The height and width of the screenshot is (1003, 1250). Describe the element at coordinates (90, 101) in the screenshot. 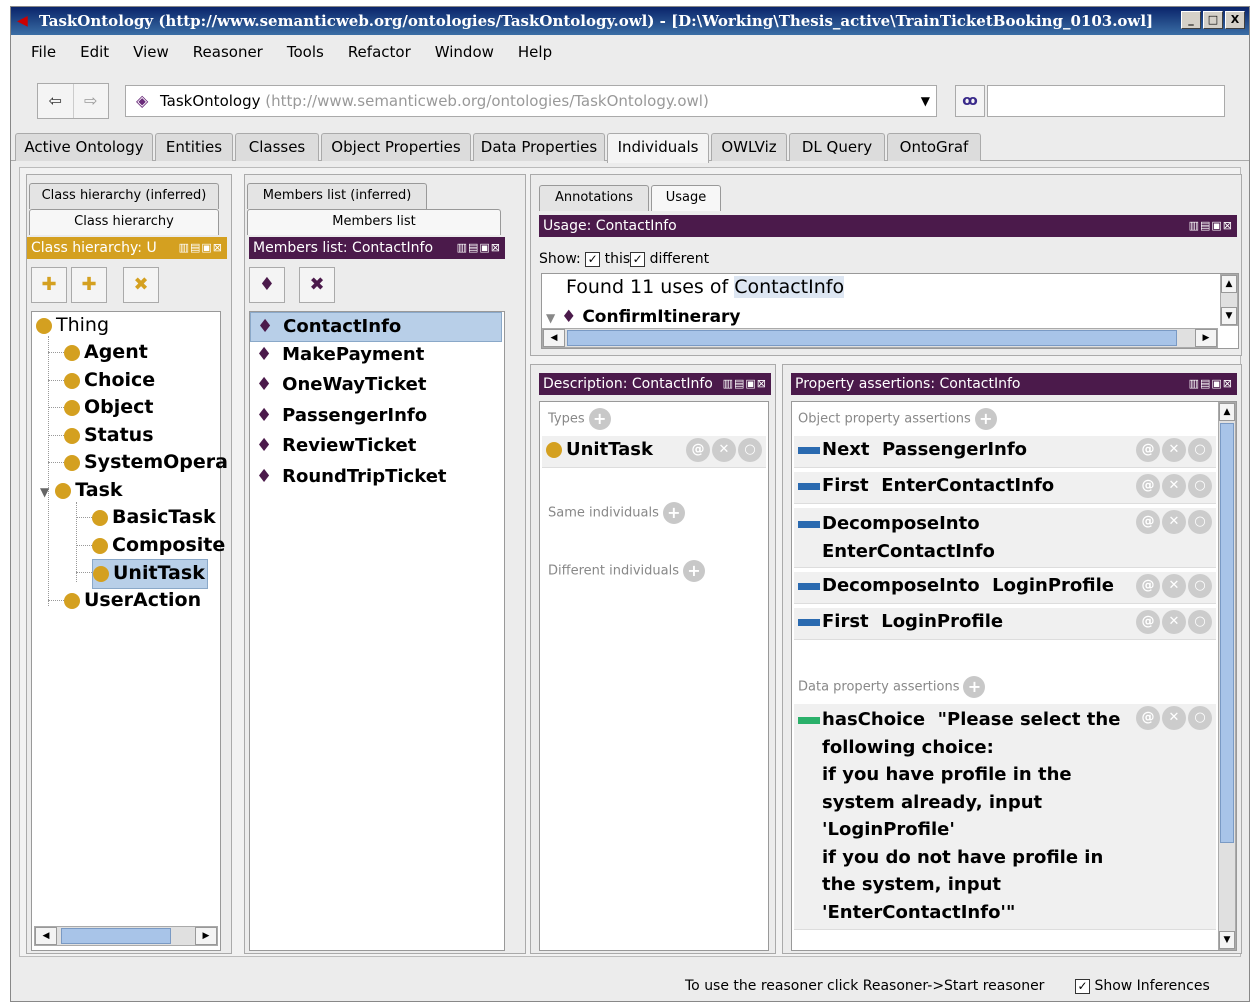

I see `arrow-right-icon: ⇨` at that location.